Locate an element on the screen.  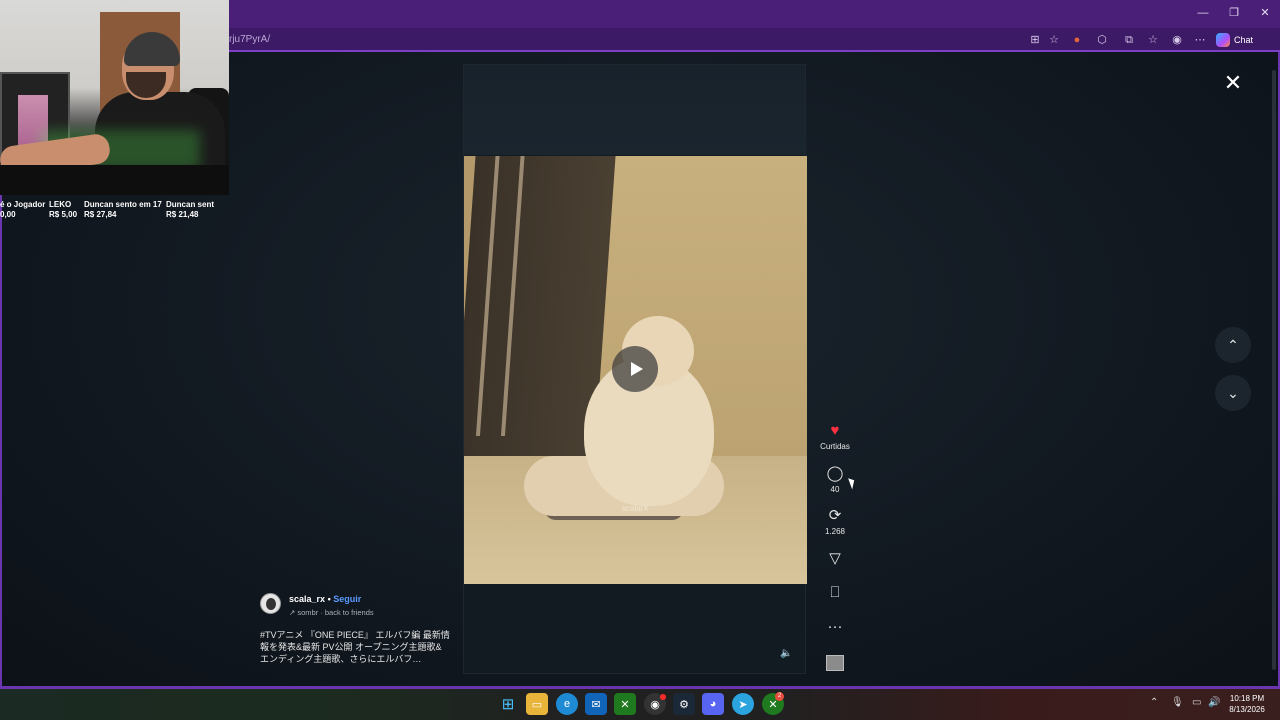
recording-indicator is located at coordinates (663, 697).